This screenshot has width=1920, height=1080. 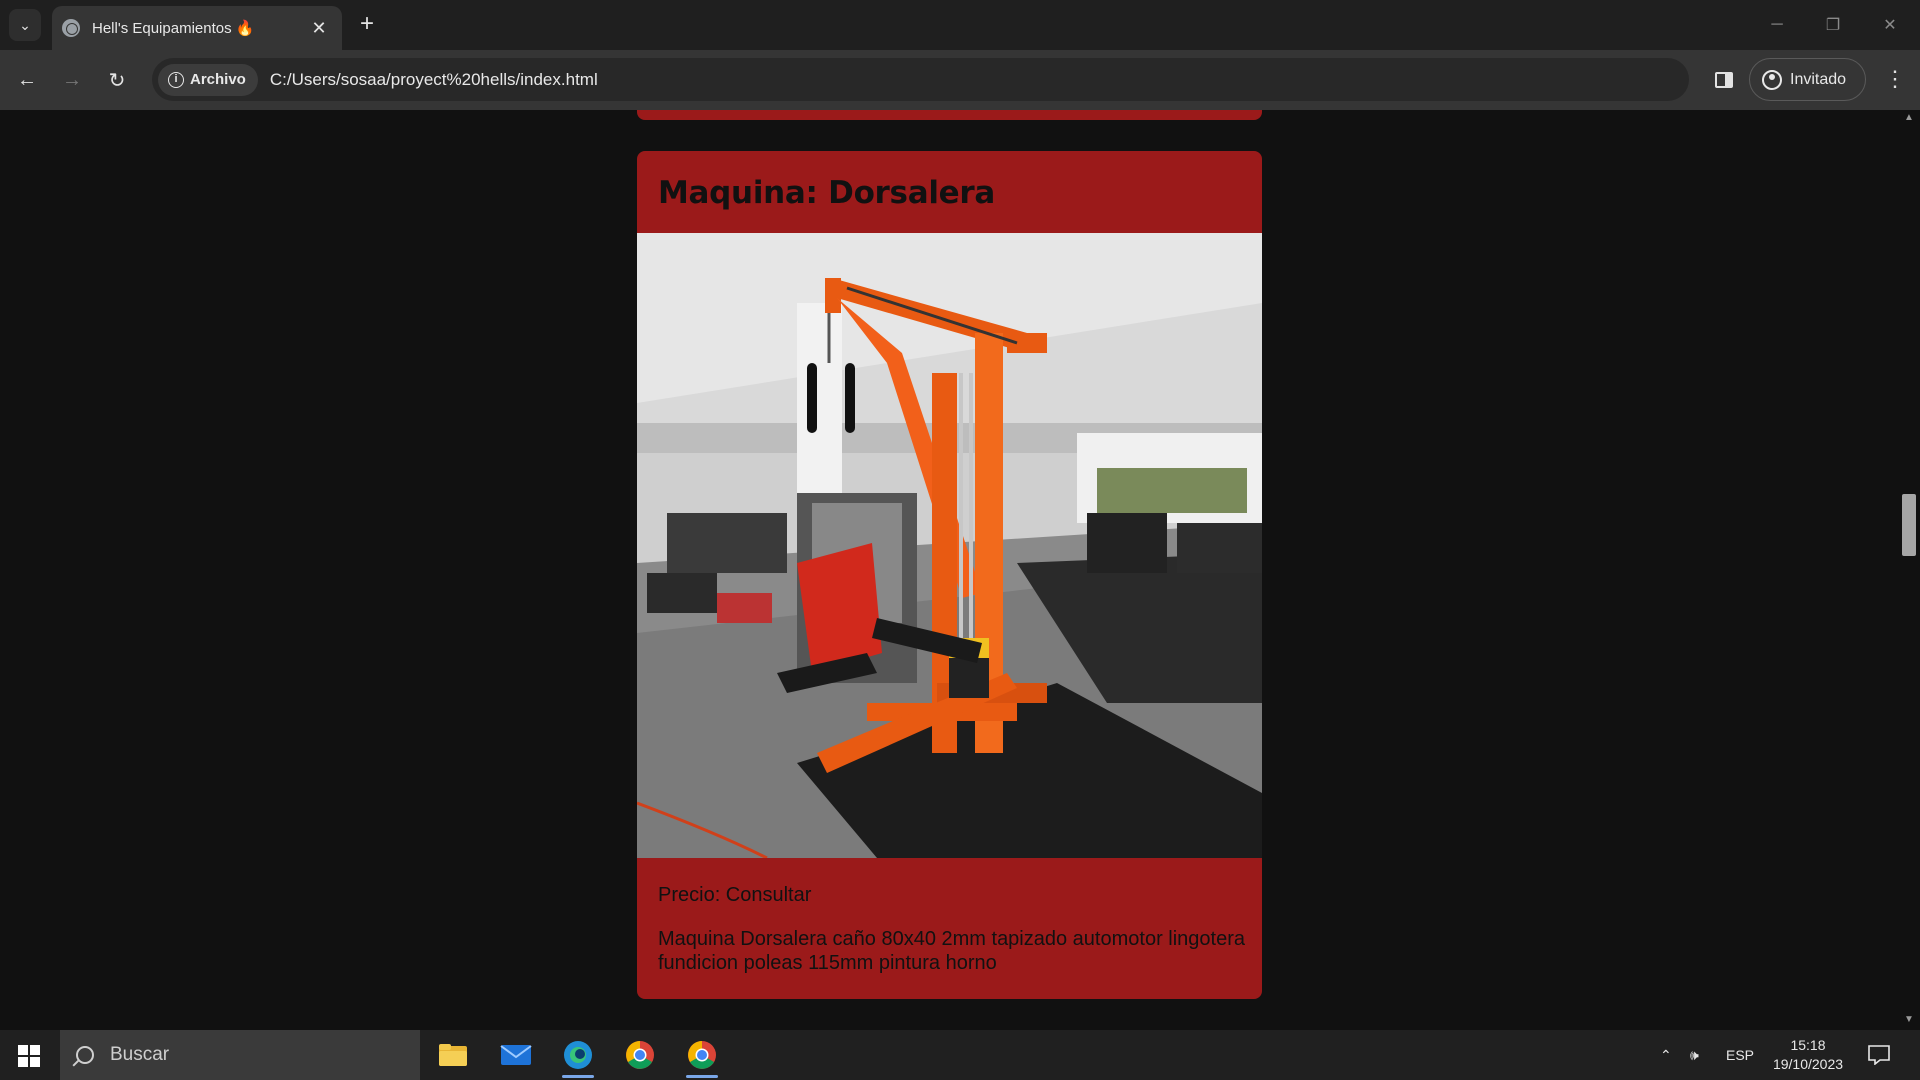 I want to click on restore-button: ❐, so click(x=1833, y=25).